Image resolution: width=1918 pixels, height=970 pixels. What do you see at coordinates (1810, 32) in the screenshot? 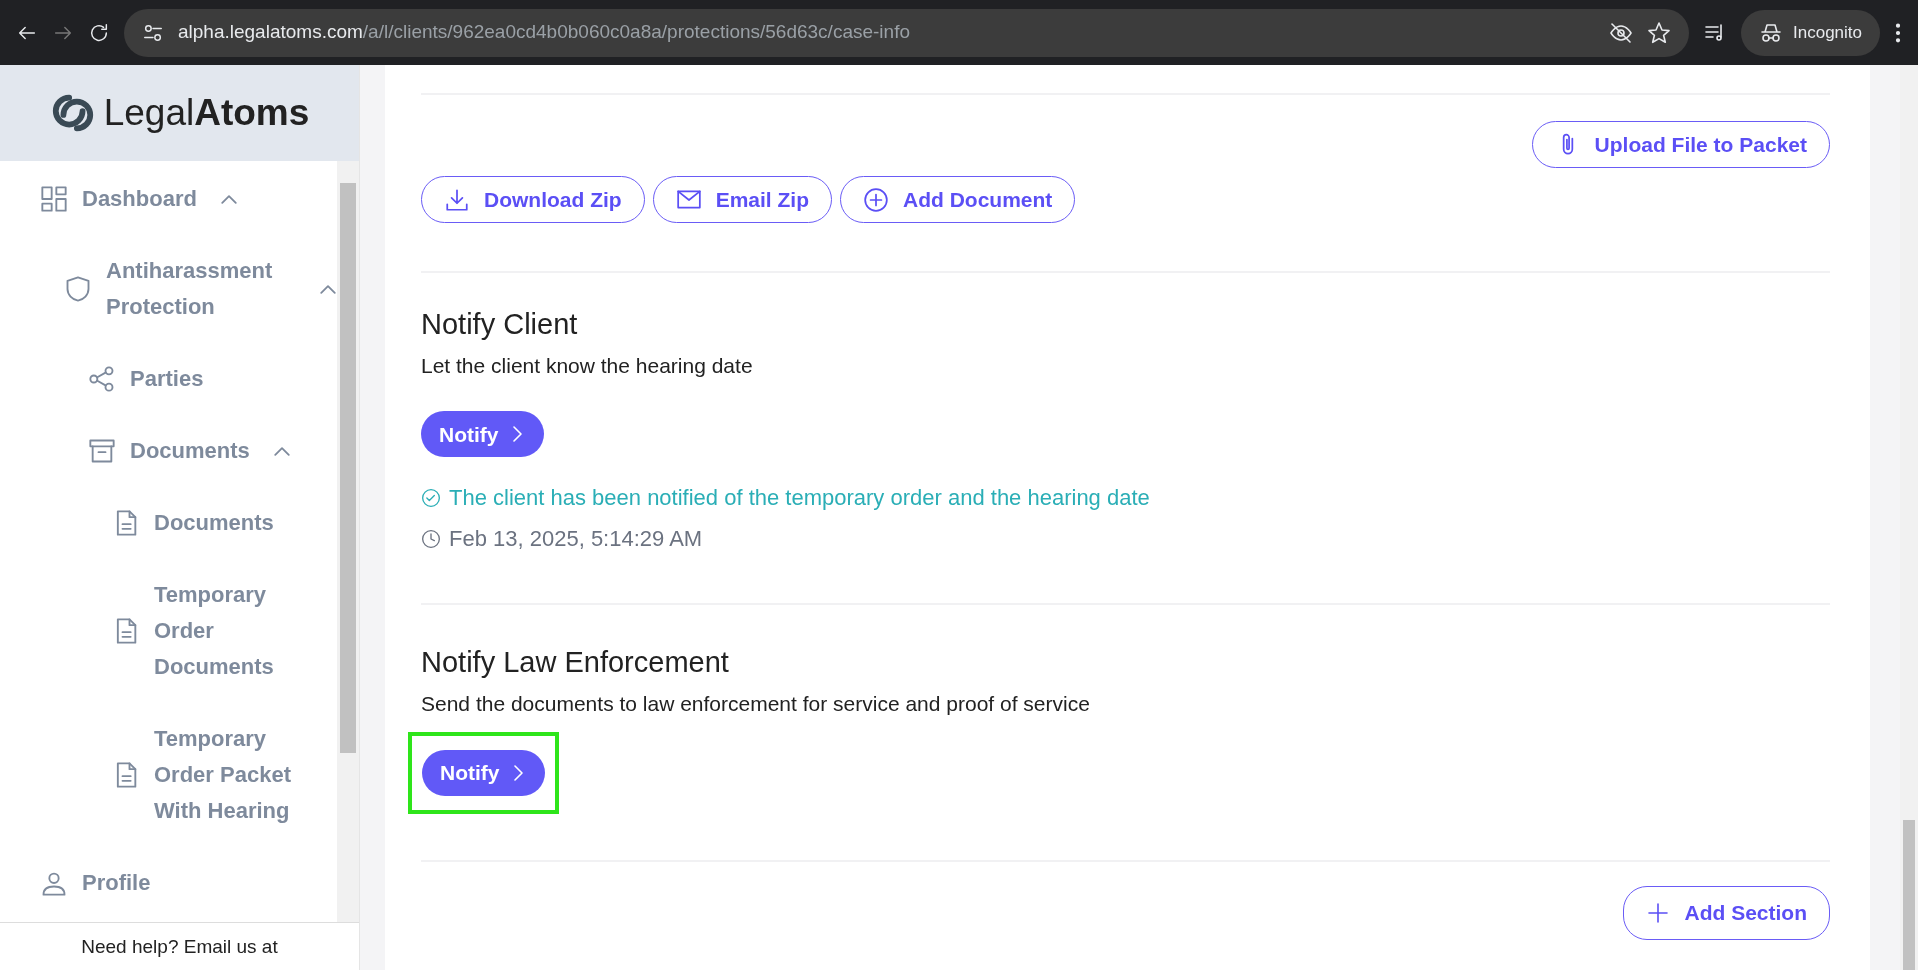
I see `incognito-indicator: Incognito` at bounding box center [1810, 32].